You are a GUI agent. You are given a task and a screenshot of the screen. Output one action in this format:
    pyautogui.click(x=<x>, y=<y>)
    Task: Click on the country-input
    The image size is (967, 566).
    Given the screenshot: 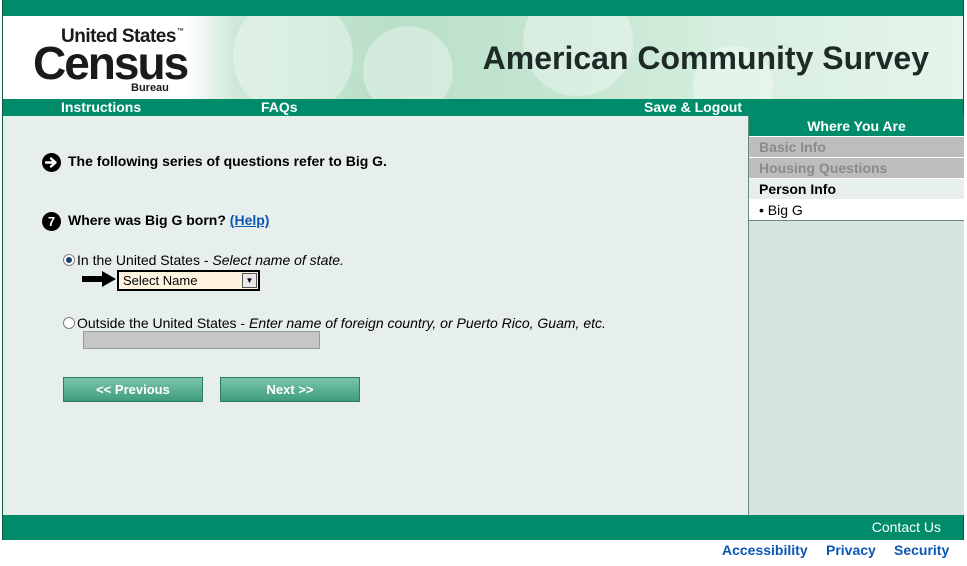 What is the action you would take?
    pyautogui.click(x=201, y=340)
    